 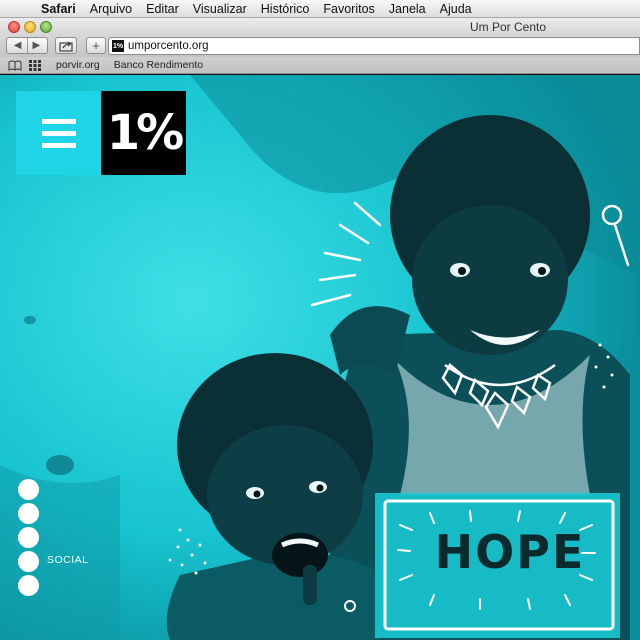 What do you see at coordinates (143, 133) in the screenshot?
I see `site-logo: 1%` at bounding box center [143, 133].